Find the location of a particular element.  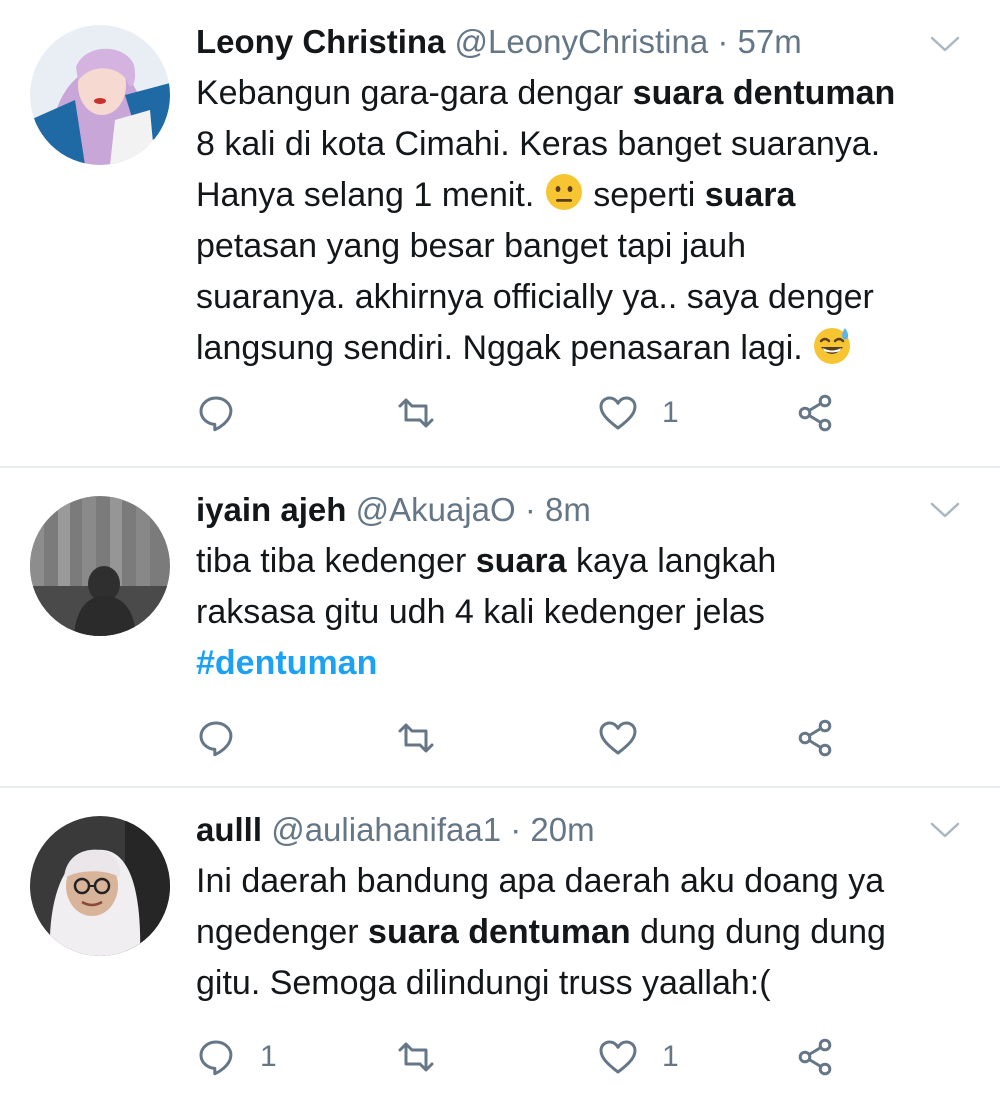

reply-button: 1 is located at coordinates (236, 1057).